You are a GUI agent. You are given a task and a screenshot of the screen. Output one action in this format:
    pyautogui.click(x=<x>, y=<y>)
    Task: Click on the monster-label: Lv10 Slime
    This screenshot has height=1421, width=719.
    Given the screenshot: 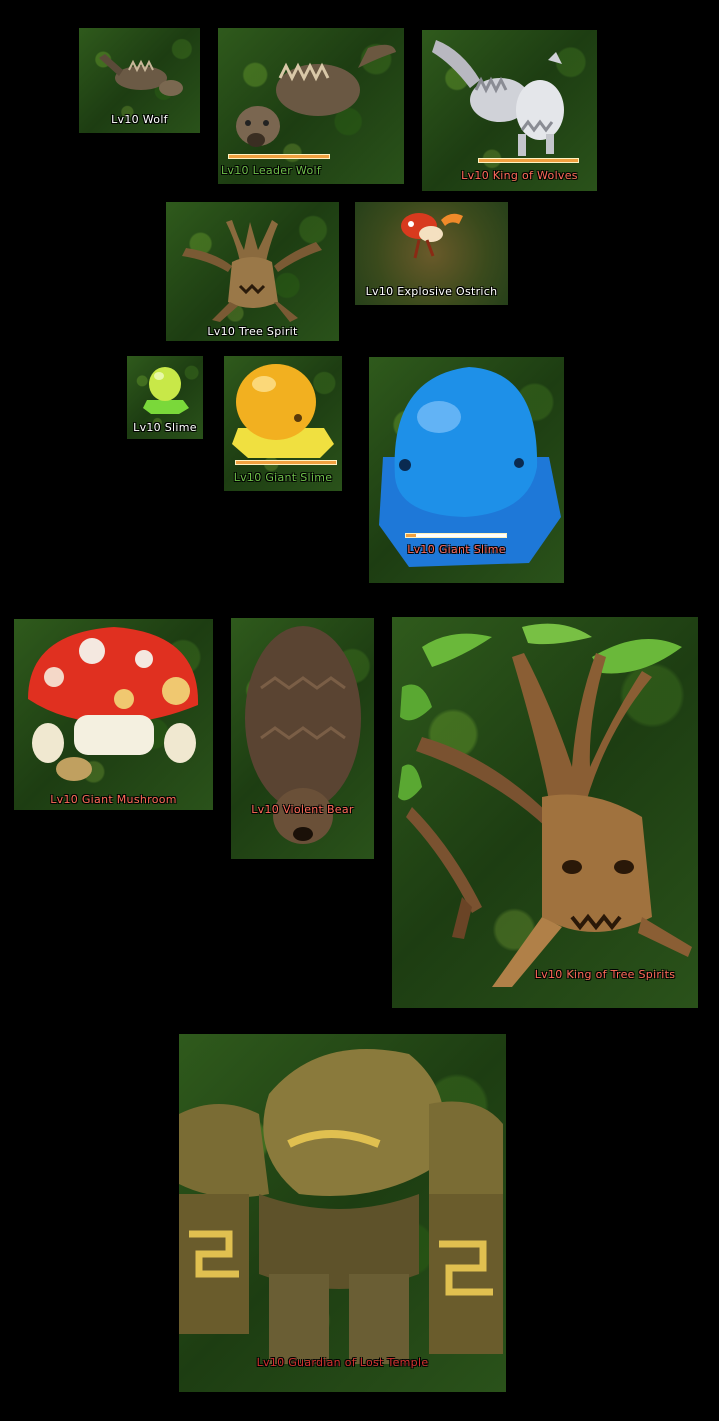 What is the action you would take?
    pyautogui.click(x=165, y=427)
    